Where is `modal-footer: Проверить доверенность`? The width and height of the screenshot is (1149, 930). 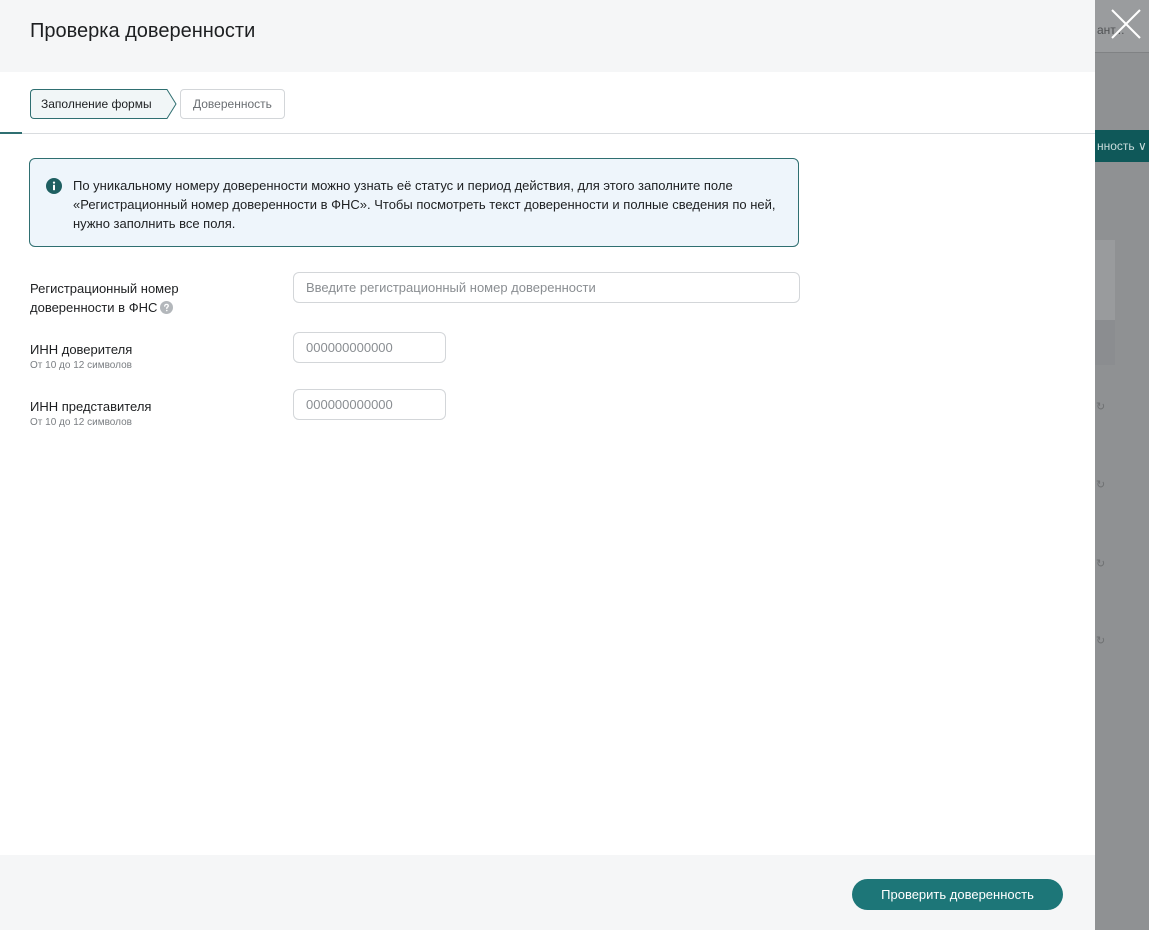 modal-footer: Проверить доверенность is located at coordinates (547, 892).